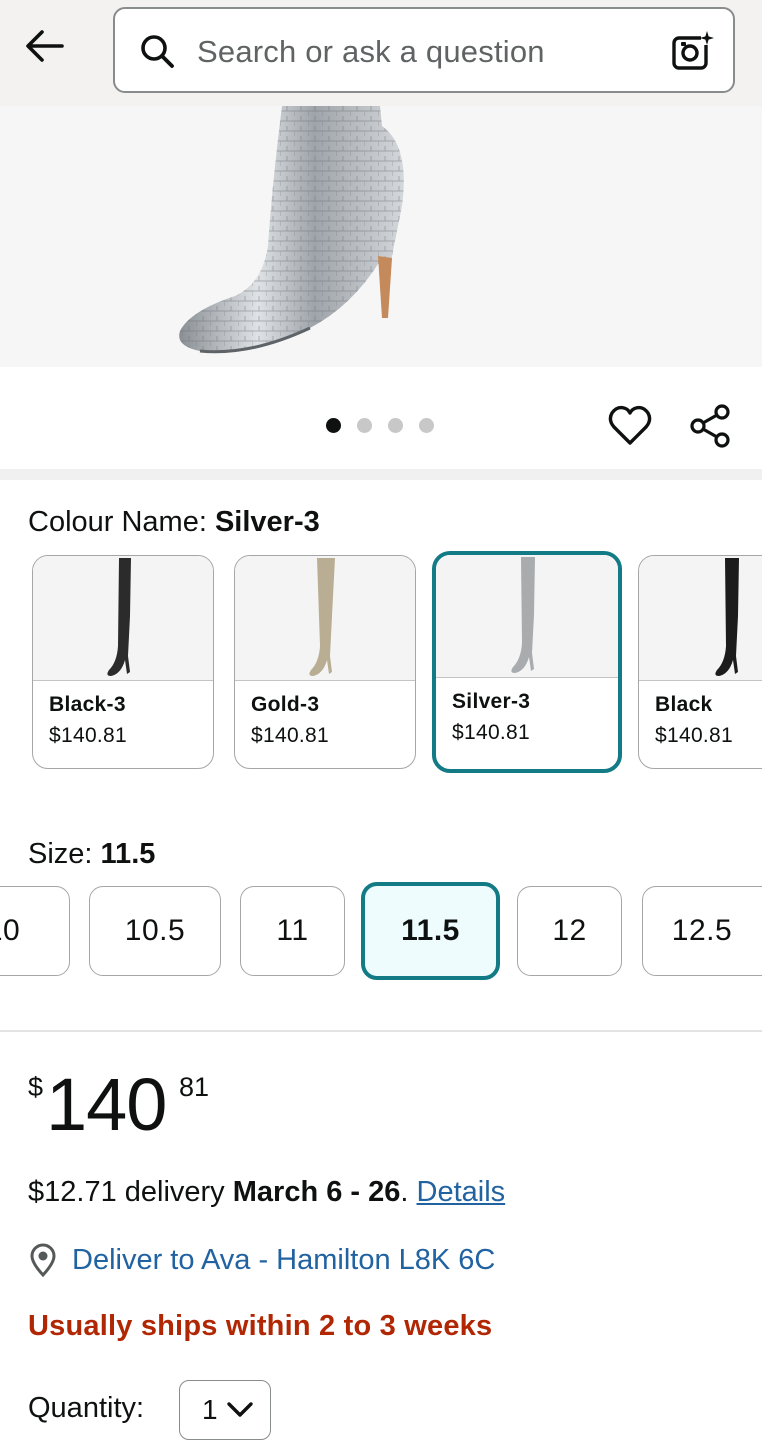 This screenshot has height=1440, width=762. What do you see at coordinates (371, 51) in the screenshot?
I see `search-placeholder: Search or ask a question` at bounding box center [371, 51].